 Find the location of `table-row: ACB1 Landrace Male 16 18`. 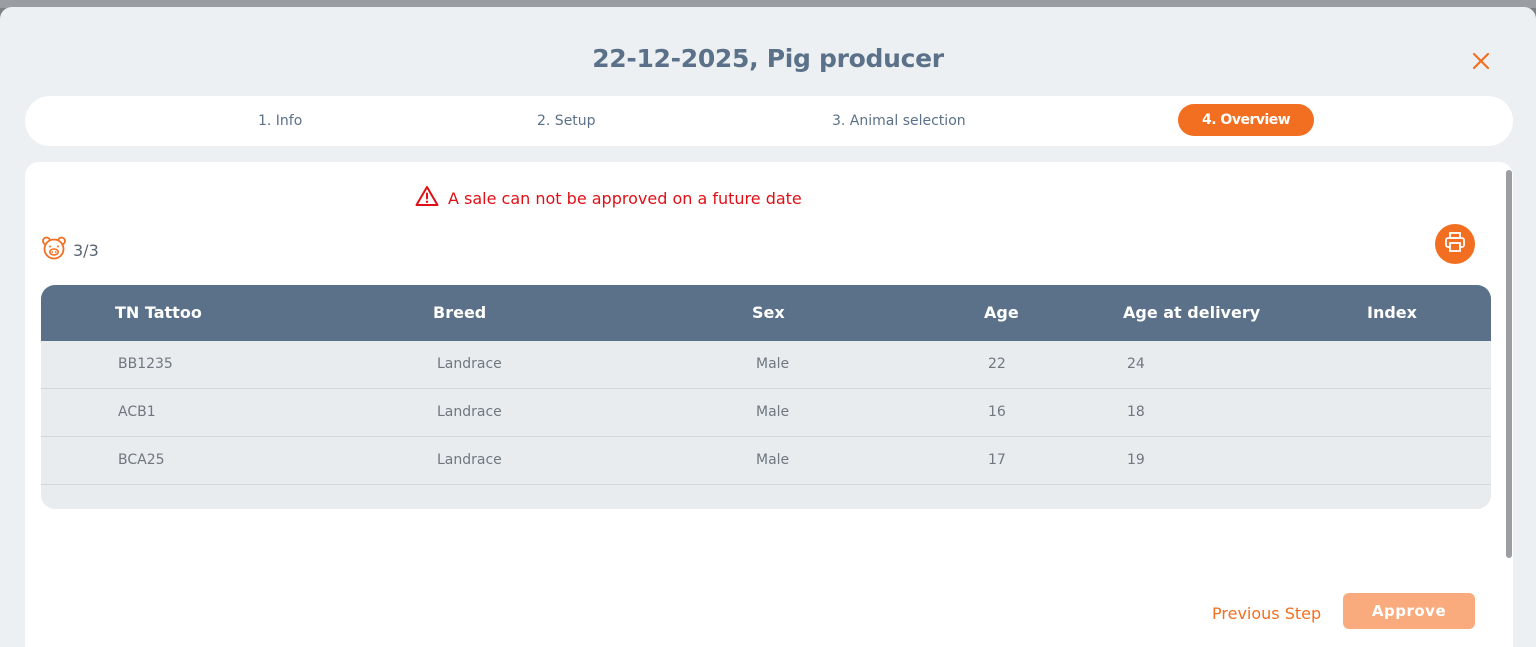

table-row: ACB1 Landrace Male 16 18 is located at coordinates (766, 413).